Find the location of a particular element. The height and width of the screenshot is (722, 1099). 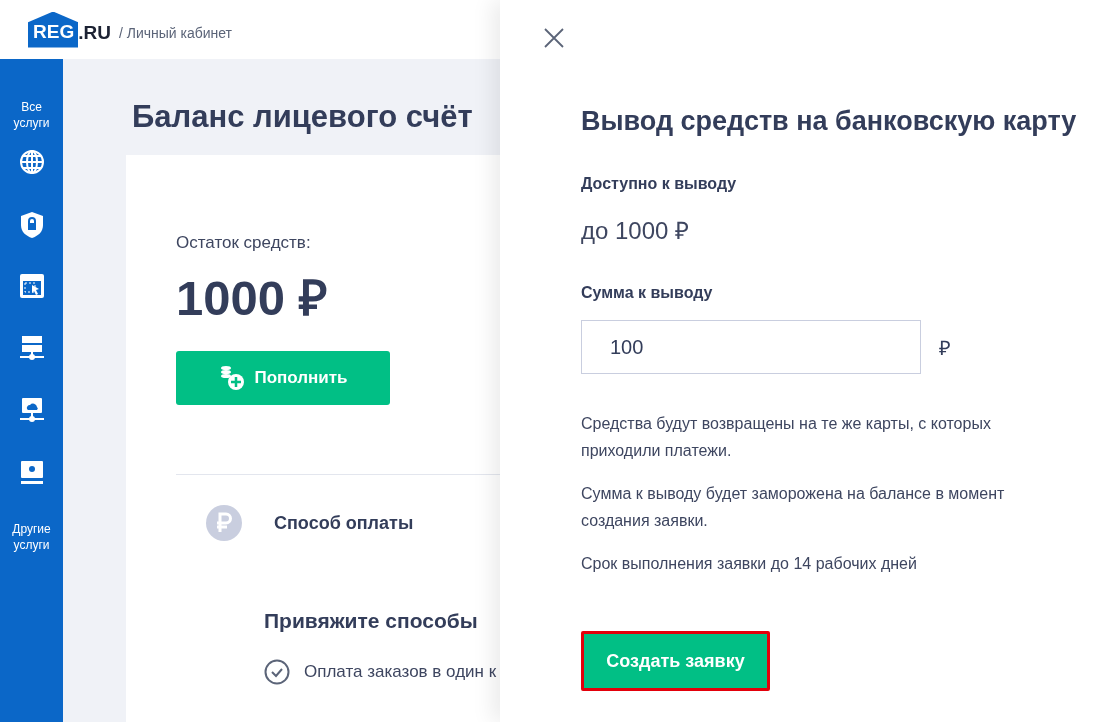

balance-label: Остаток средств: is located at coordinates (244, 243).